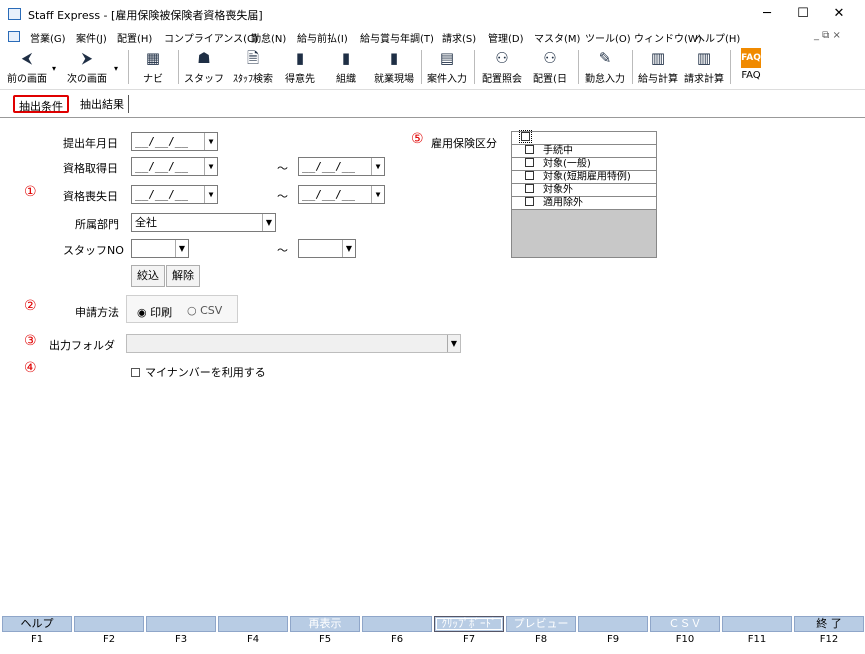 This screenshot has width=865, height=654. Describe the element at coordinates (397, 639) in the screenshot. I see `f6-label: F6` at that location.